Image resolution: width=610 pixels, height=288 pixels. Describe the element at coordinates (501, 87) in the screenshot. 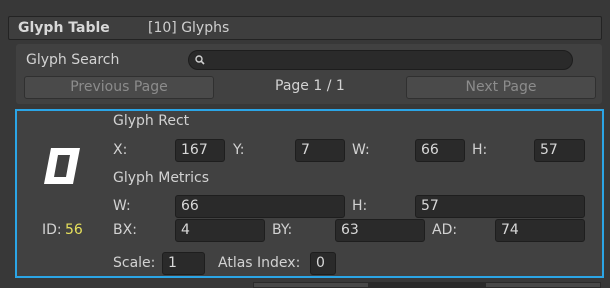

I see `next-page-button: Next Page` at that location.